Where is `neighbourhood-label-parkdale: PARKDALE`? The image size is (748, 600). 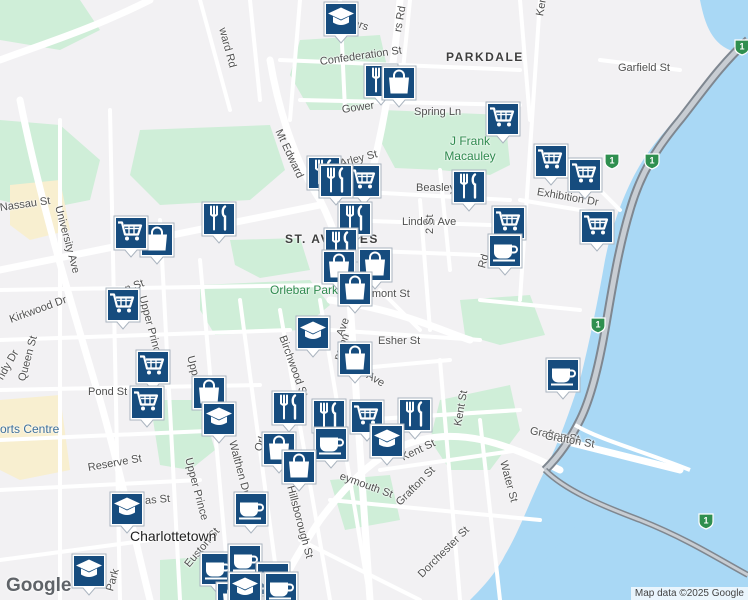 neighbourhood-label-parkdale: PARKDALE is located at coordinates (485, 57).